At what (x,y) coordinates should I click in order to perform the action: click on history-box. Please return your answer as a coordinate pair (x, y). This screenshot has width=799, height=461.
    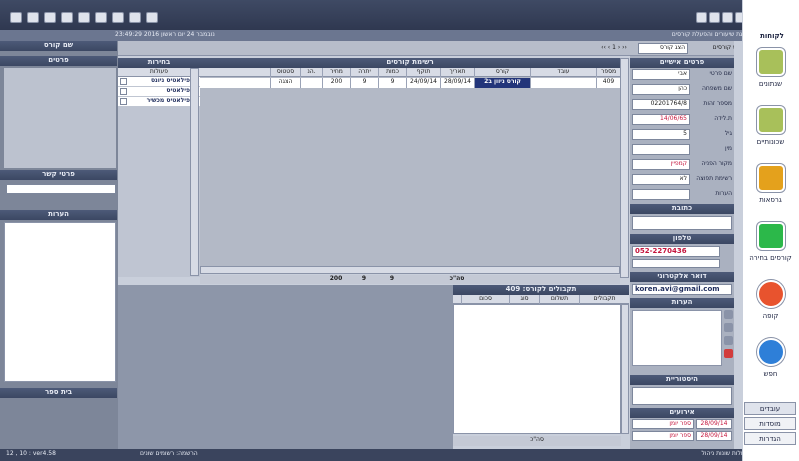
    Looking at the image, I should click on (682, 396).